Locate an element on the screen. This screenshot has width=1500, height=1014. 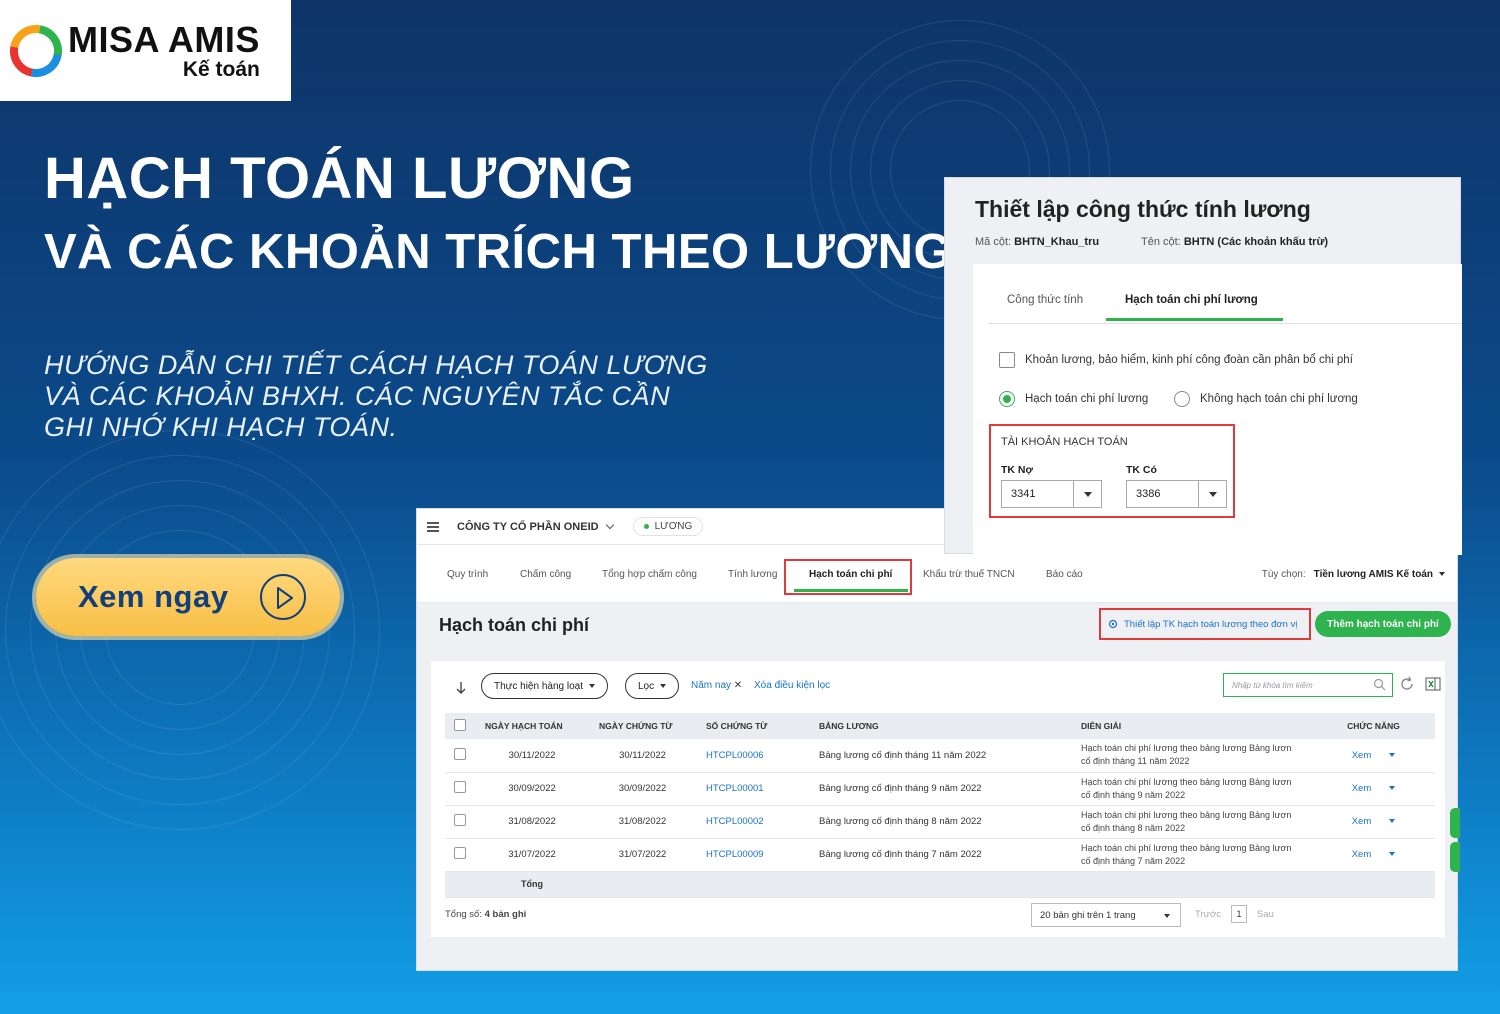
tab-pit-deduction: Khấu trừ thuế TNCN is located at coordinates (969, 574).